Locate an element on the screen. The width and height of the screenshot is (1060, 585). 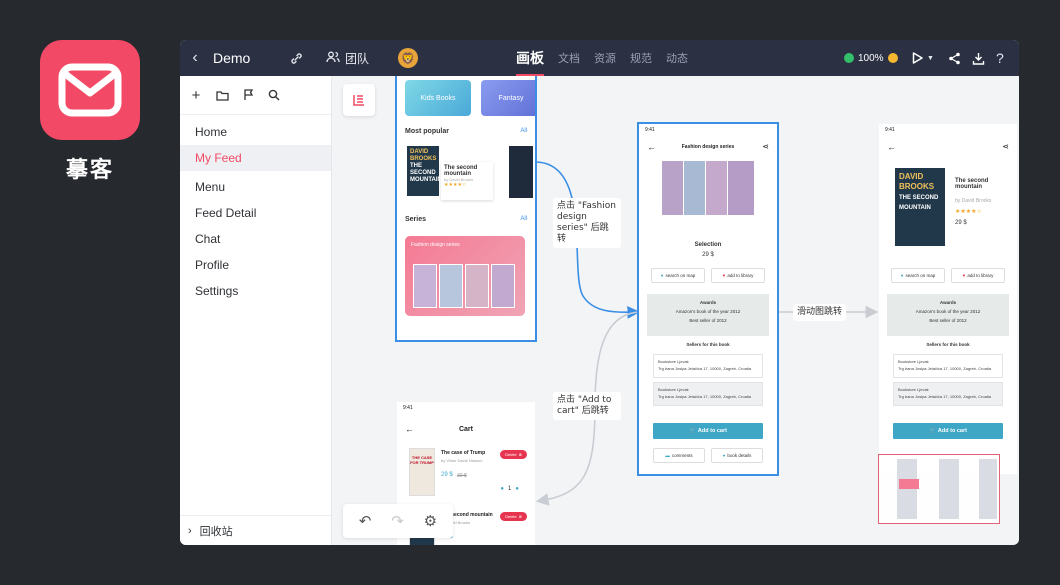
play-button: ▼ is located at coordinates (923, 58).